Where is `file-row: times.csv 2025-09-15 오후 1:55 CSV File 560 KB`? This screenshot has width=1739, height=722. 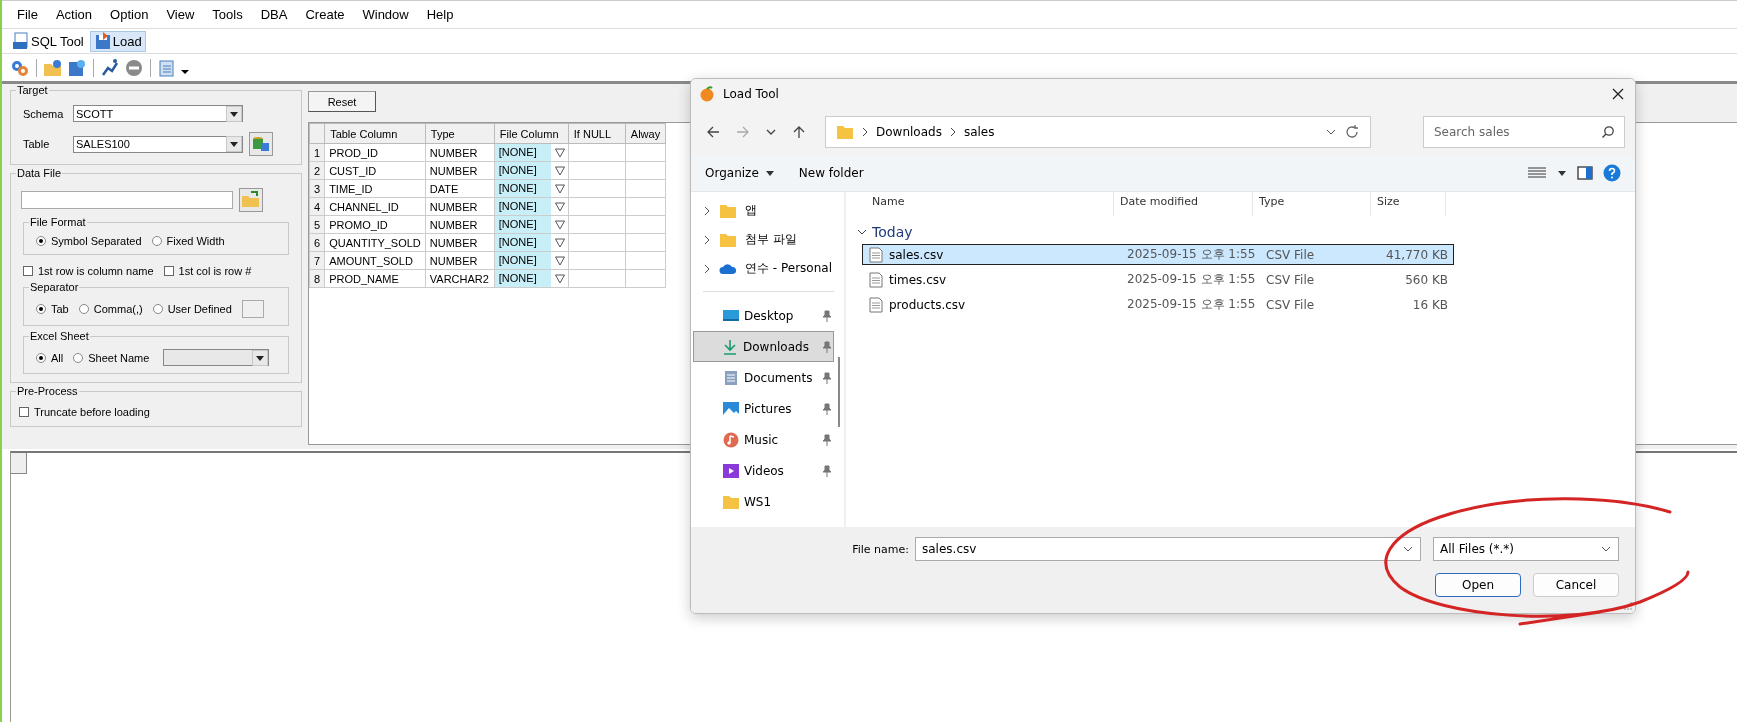
file-row: times.csv 2025-09-15 오후 1:55 CSV File 560 KB is located at coordinates (1158, 279).